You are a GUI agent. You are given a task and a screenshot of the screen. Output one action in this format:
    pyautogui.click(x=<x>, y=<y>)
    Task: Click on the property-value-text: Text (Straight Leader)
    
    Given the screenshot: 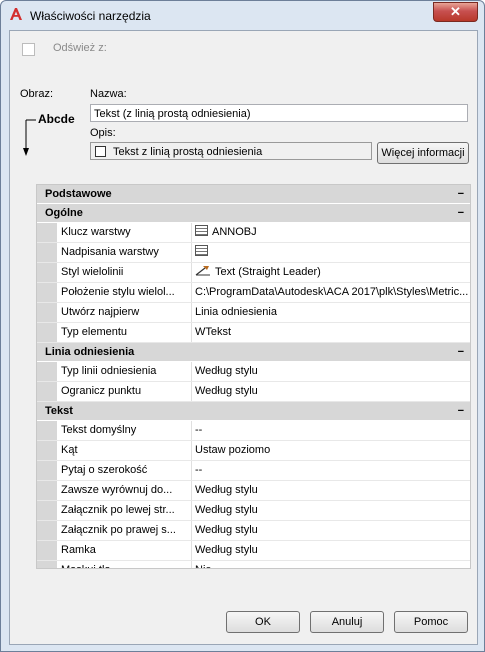 What is the action you would take?
    pyautogui.click(x=268, y=272)
    